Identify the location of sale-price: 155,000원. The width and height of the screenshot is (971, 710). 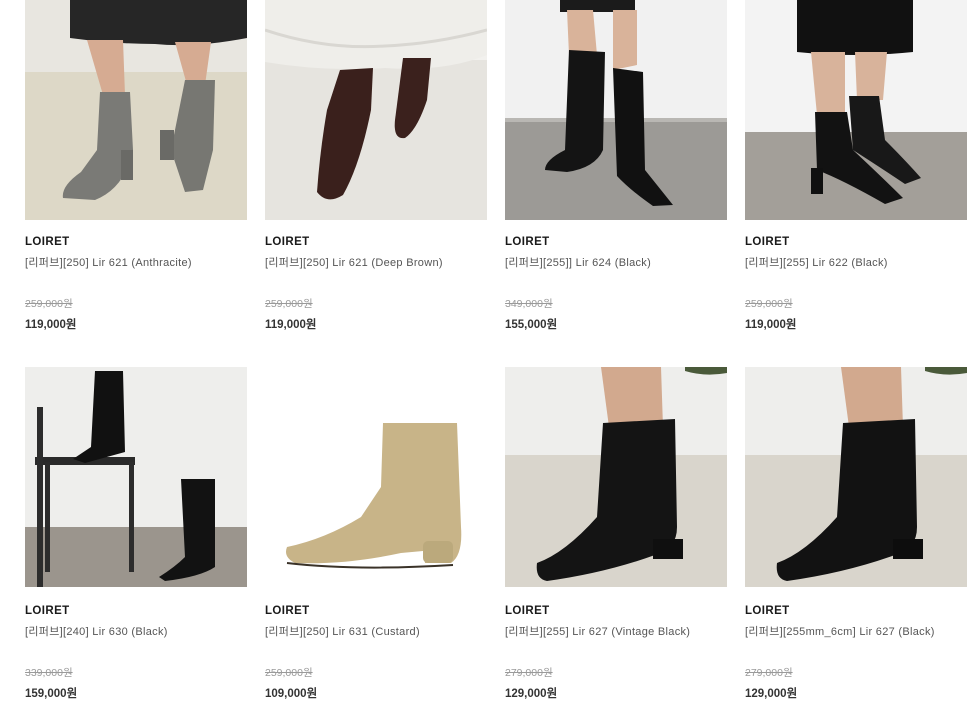
(531, 325).